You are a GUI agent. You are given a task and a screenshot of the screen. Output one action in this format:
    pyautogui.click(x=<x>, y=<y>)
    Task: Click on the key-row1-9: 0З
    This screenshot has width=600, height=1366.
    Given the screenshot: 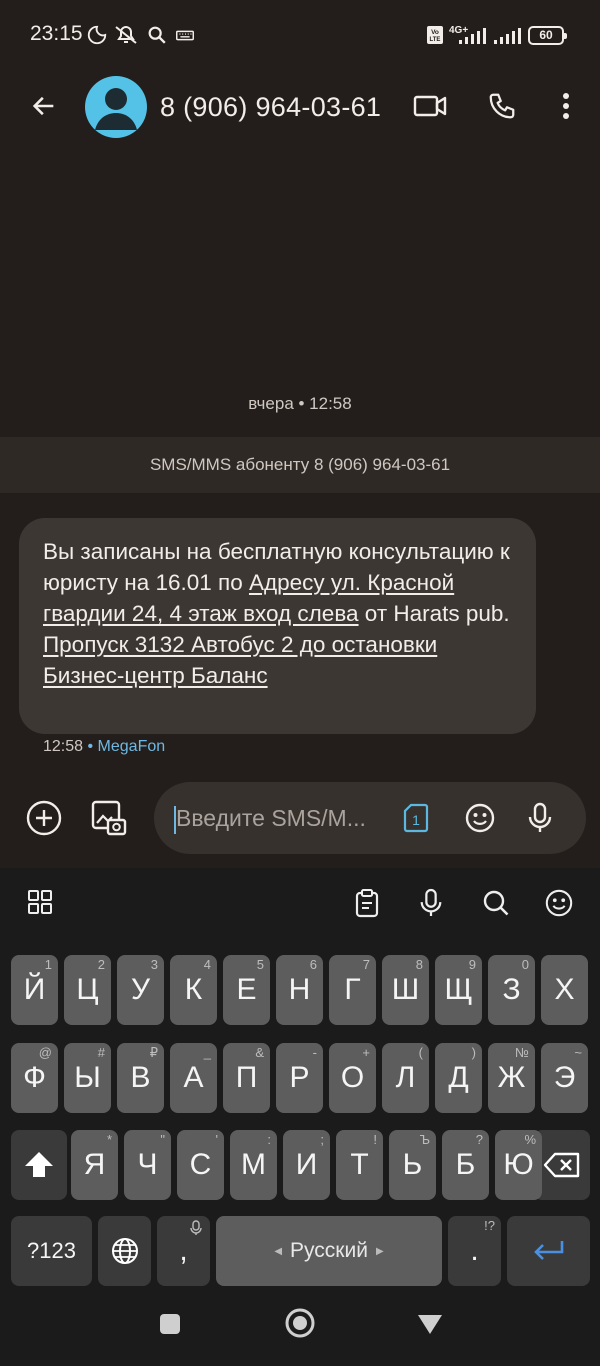 What is the action you would take?
    pyautogui.click(x=511, y=990)
    